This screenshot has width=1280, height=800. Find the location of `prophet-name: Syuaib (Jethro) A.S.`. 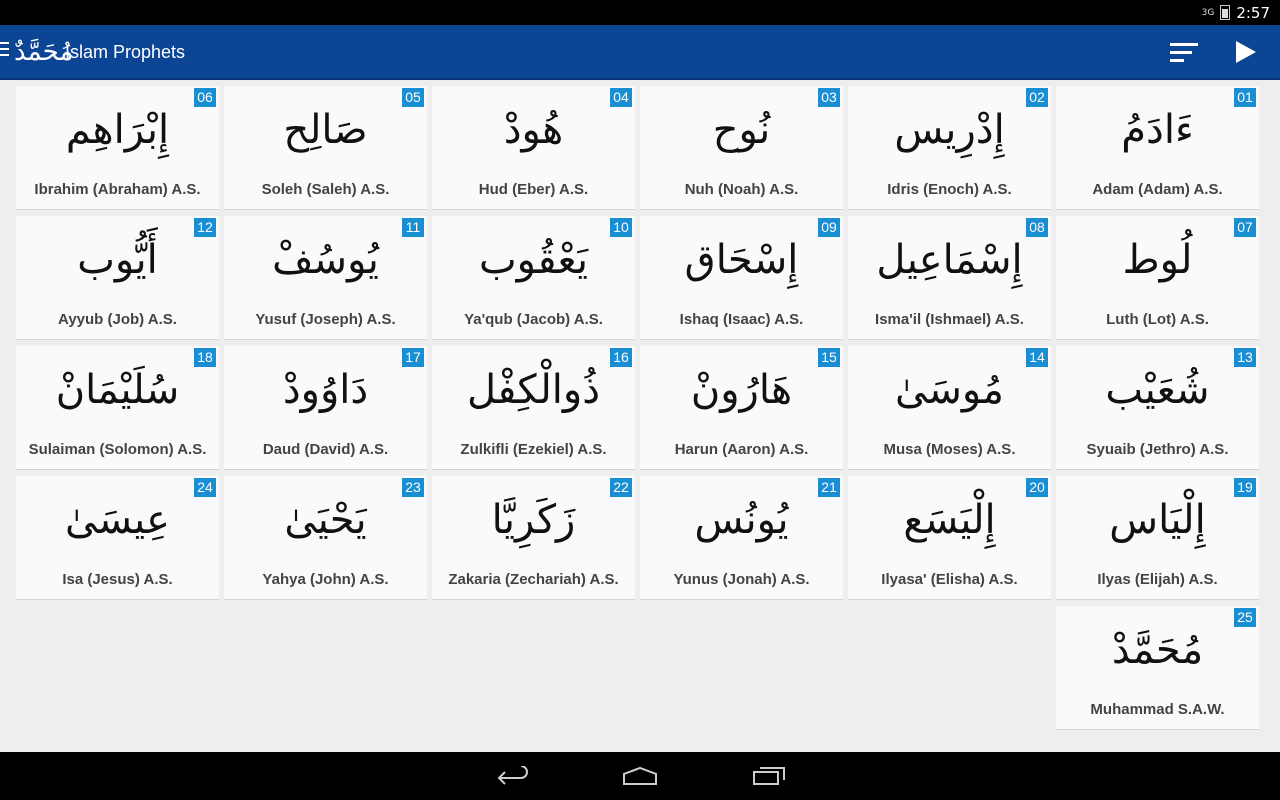

prophet-name: Syuaib (Jethro) A.S. is located at coordinates (1157, 449).